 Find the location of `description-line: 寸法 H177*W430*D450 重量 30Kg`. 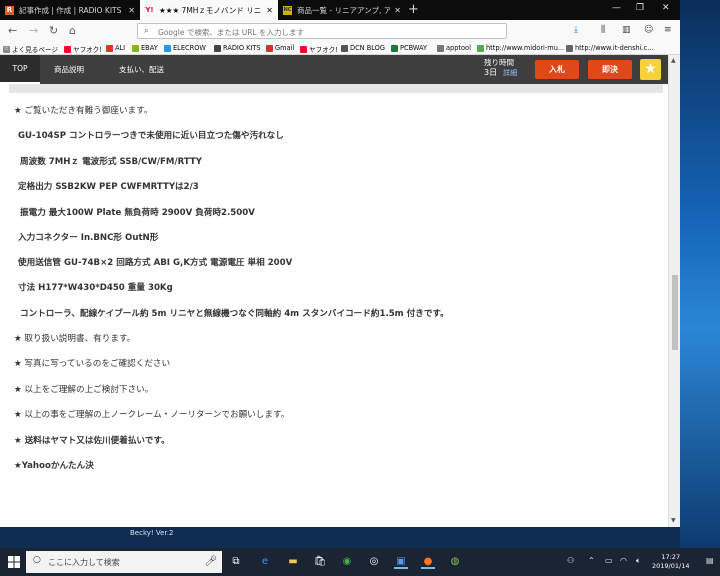

description-line: 寸法 H177*W430*D450 重量 30Kg is located at coordinates (95, 288).